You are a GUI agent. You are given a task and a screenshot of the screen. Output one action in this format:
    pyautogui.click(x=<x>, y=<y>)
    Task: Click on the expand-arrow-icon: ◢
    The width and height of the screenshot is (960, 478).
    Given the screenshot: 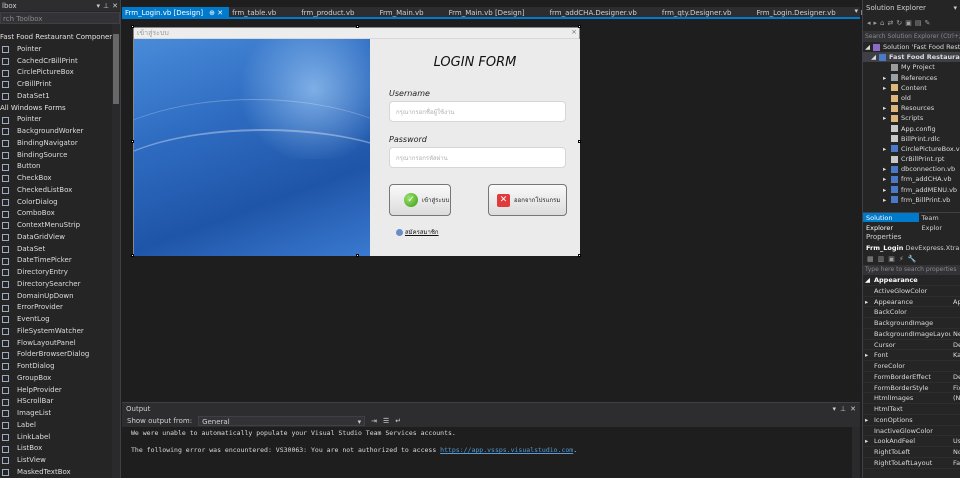 What is the action you would take?
    pyautogui.click(x=869, y=47)
    